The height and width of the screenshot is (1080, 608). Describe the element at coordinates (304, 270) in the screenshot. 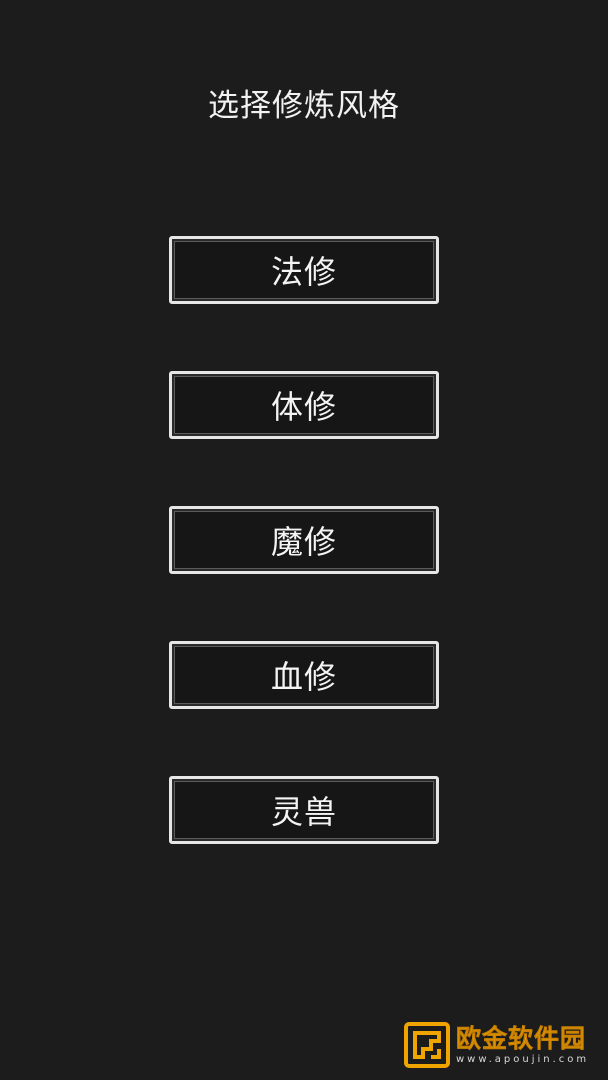

I see `choice-fa-xiu-button: 法修` at that location.